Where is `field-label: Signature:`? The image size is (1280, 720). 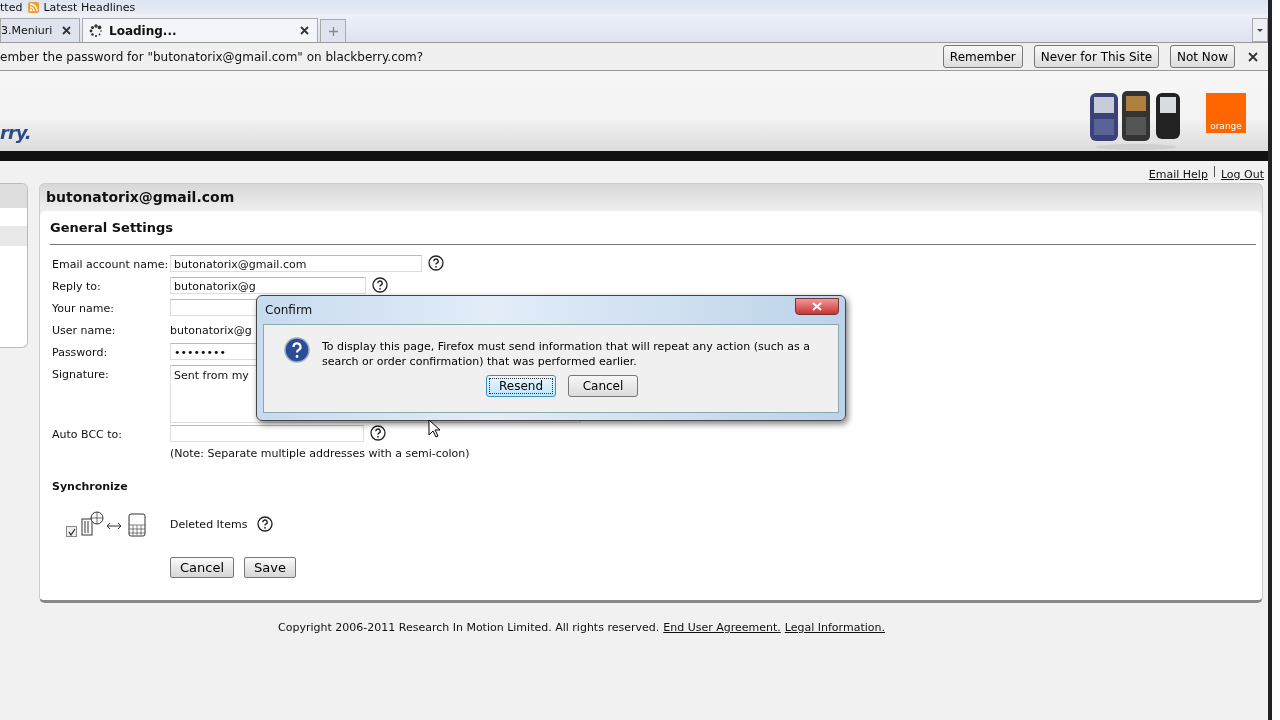 field-label: Signature: is located at coordinates (81, 375).